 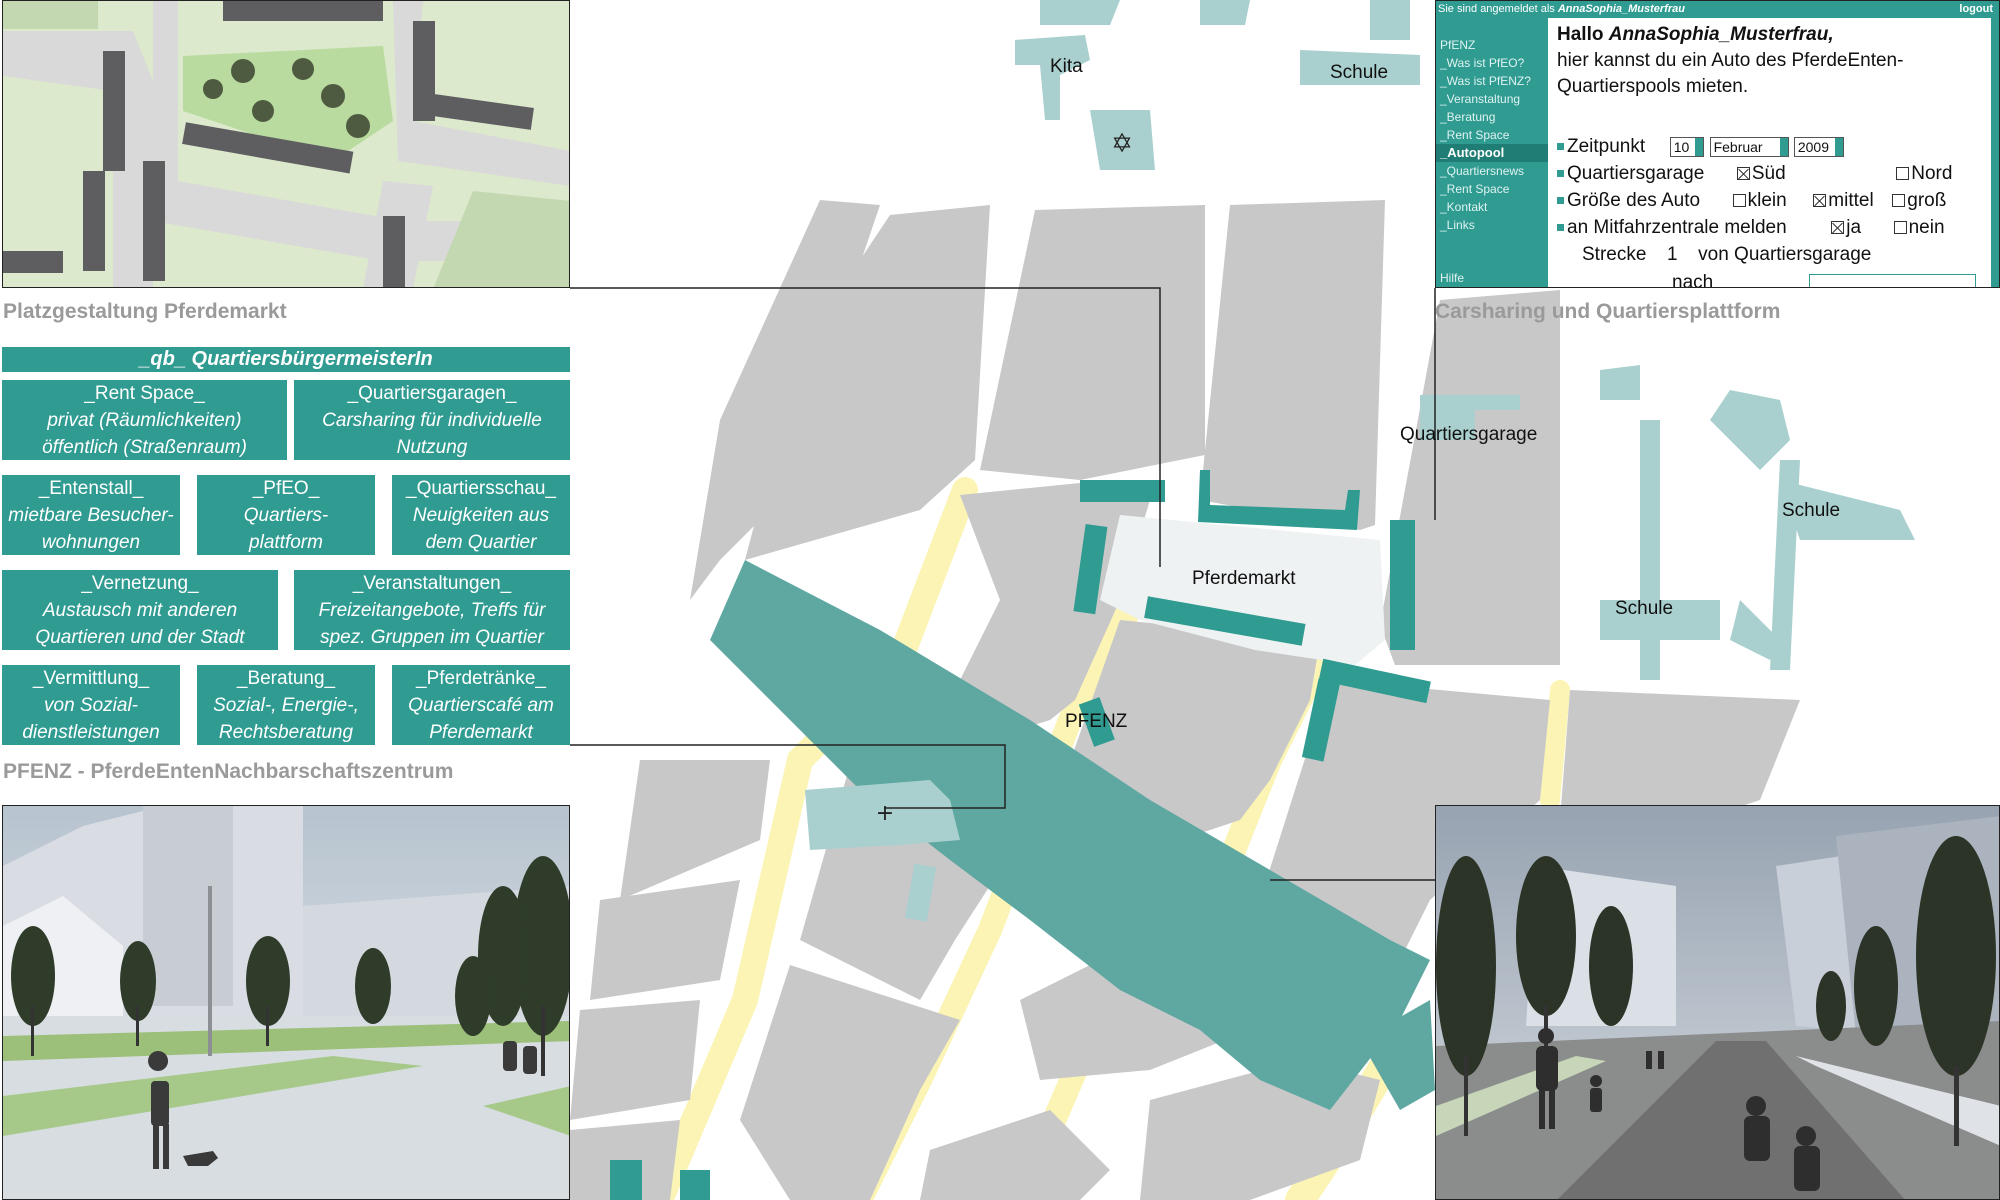 I want to click on nach-input, so click(x=1892, y=280).